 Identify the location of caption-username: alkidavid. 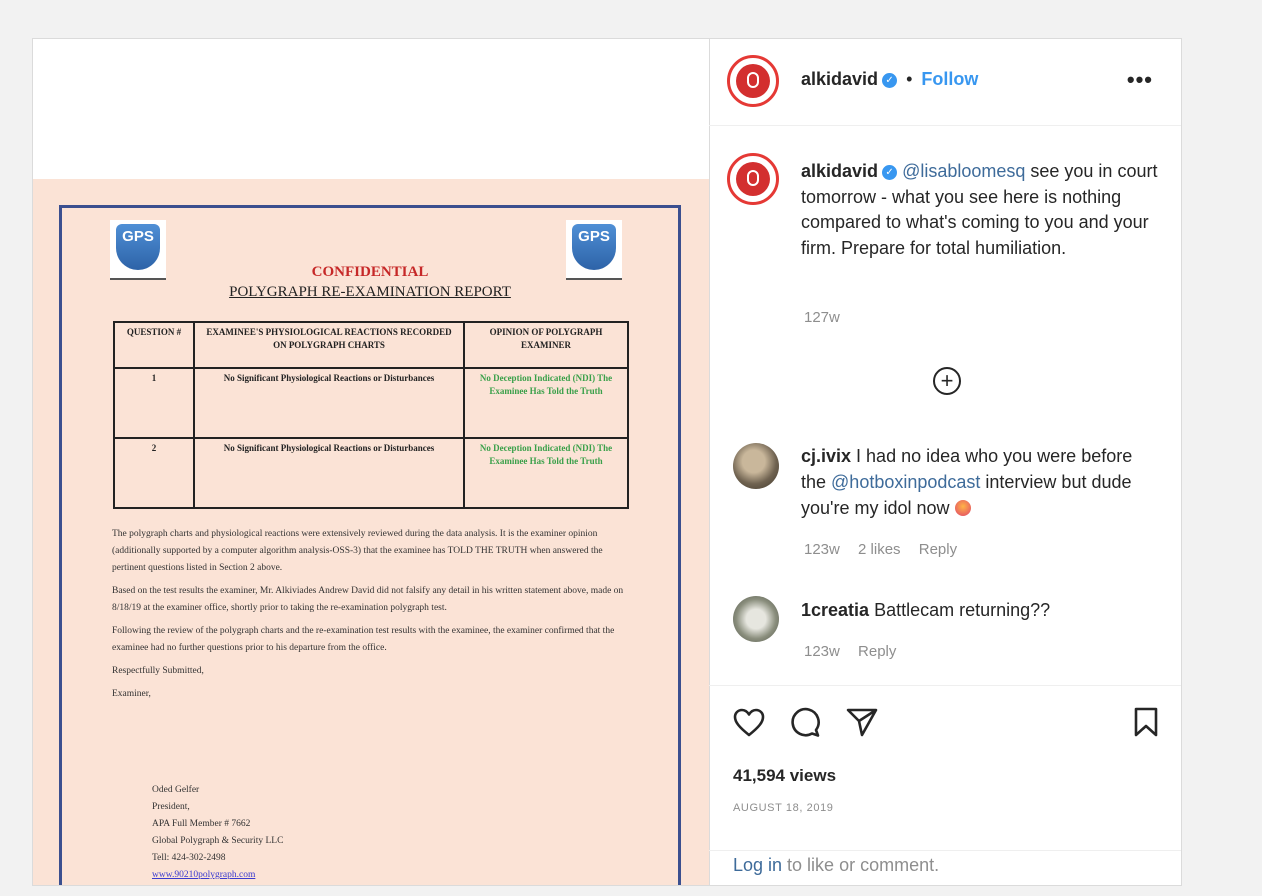
(839, 171).